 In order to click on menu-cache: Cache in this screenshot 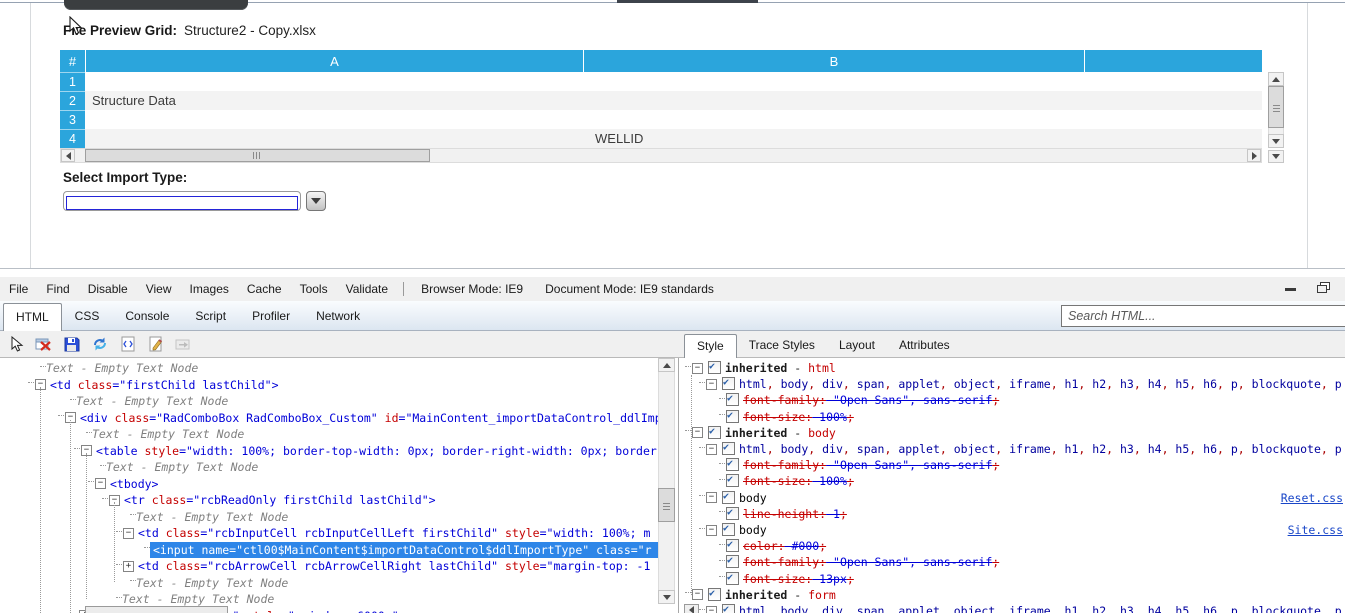, I will do `click(264, 289)`.